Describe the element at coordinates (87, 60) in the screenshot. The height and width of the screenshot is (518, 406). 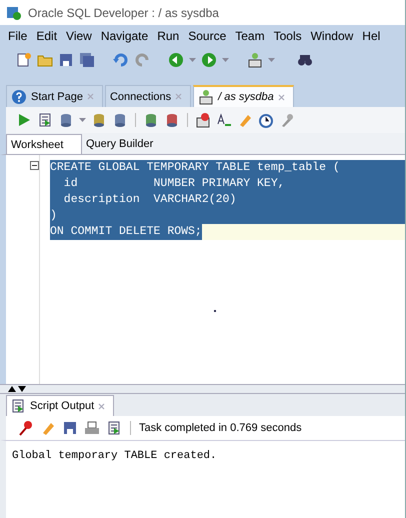
I see `save-all-icon` at that location.